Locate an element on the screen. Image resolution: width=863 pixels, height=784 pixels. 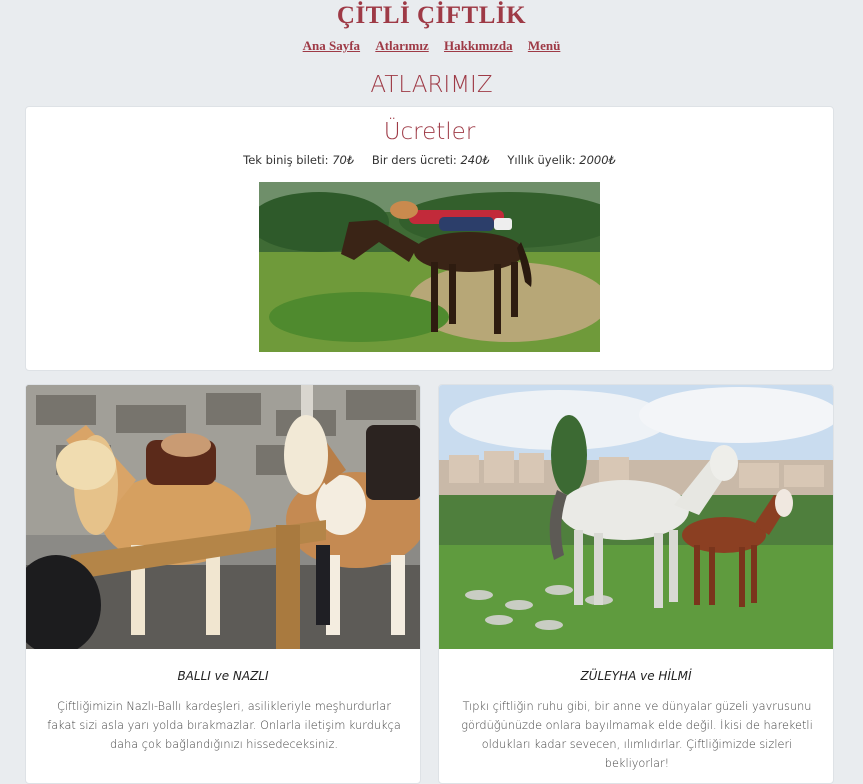
price-label: Bir ders ücreti: is located at coordinates (414, 160).